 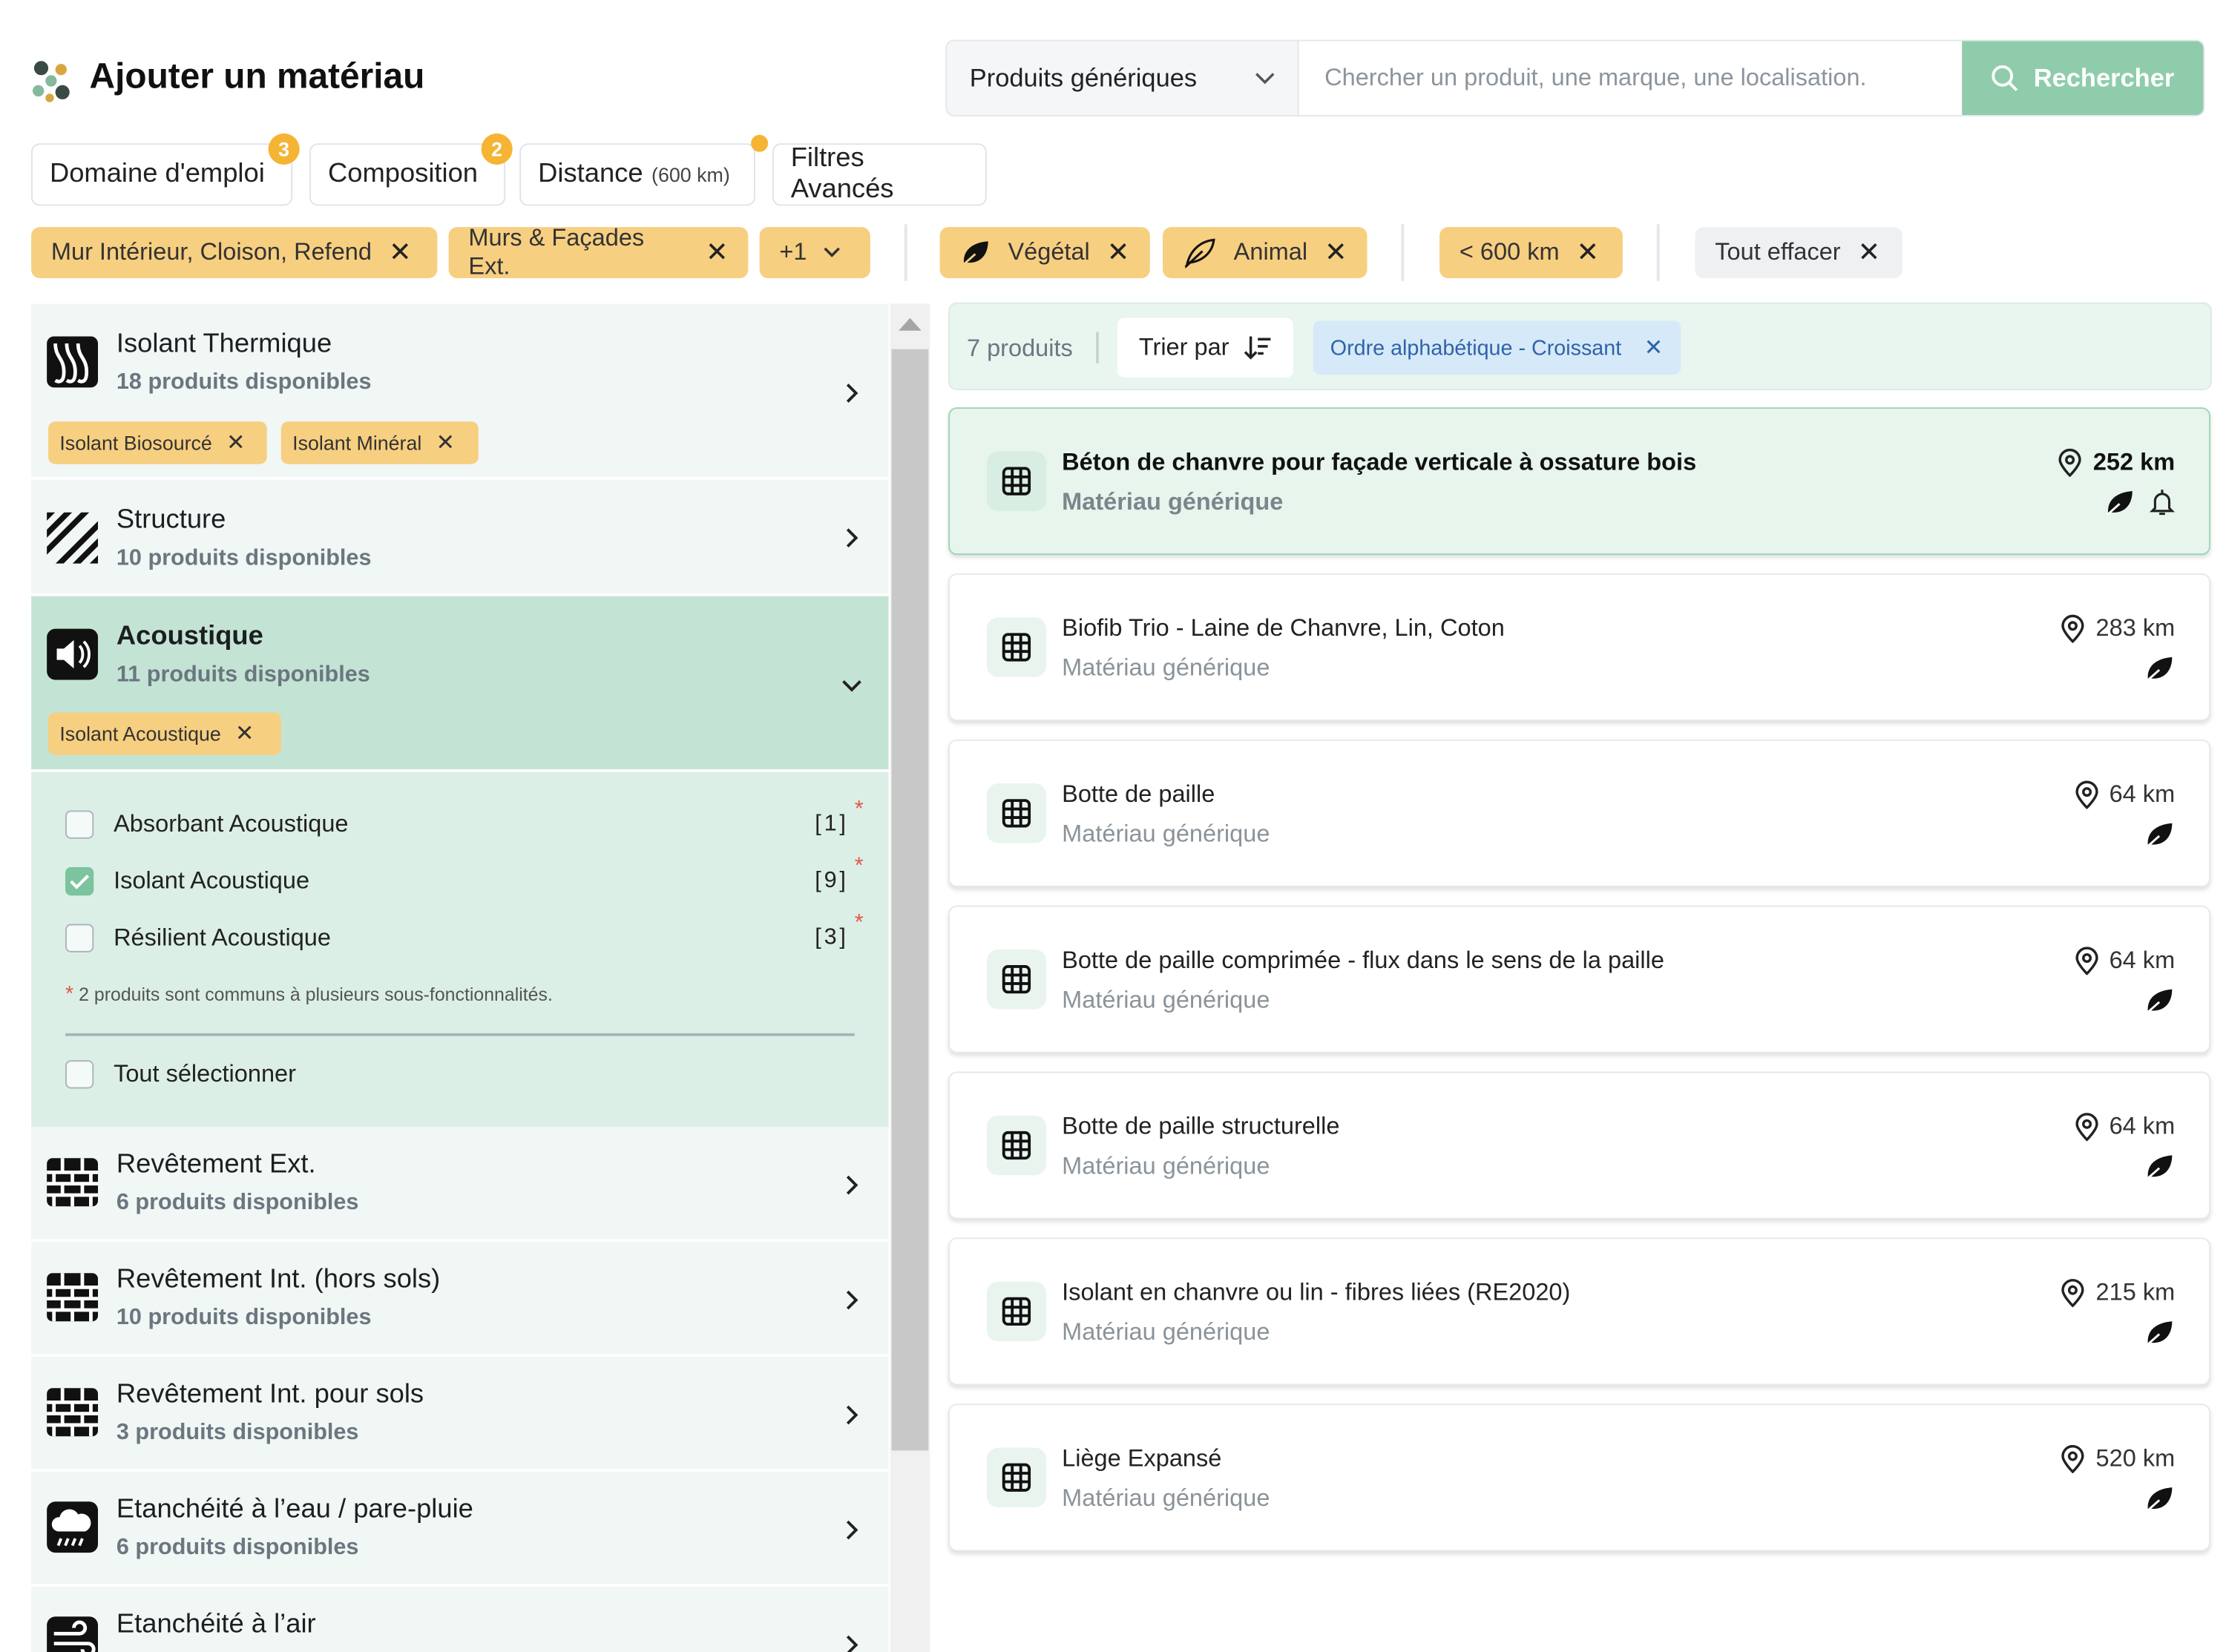 I want to click on filter-chip-exterior-wall: Murs & Façades Ext. ✕, so click(x=598, y=252).